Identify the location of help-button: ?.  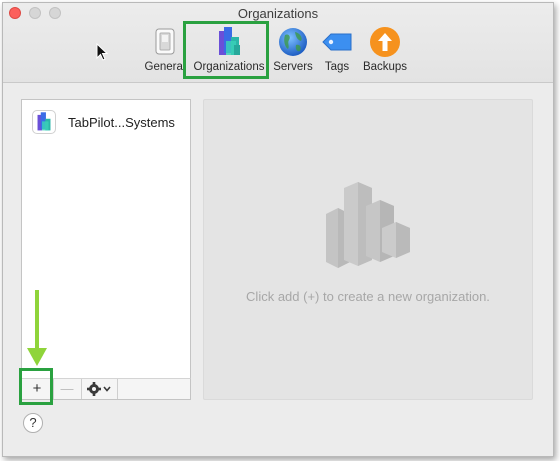
(33, 423).